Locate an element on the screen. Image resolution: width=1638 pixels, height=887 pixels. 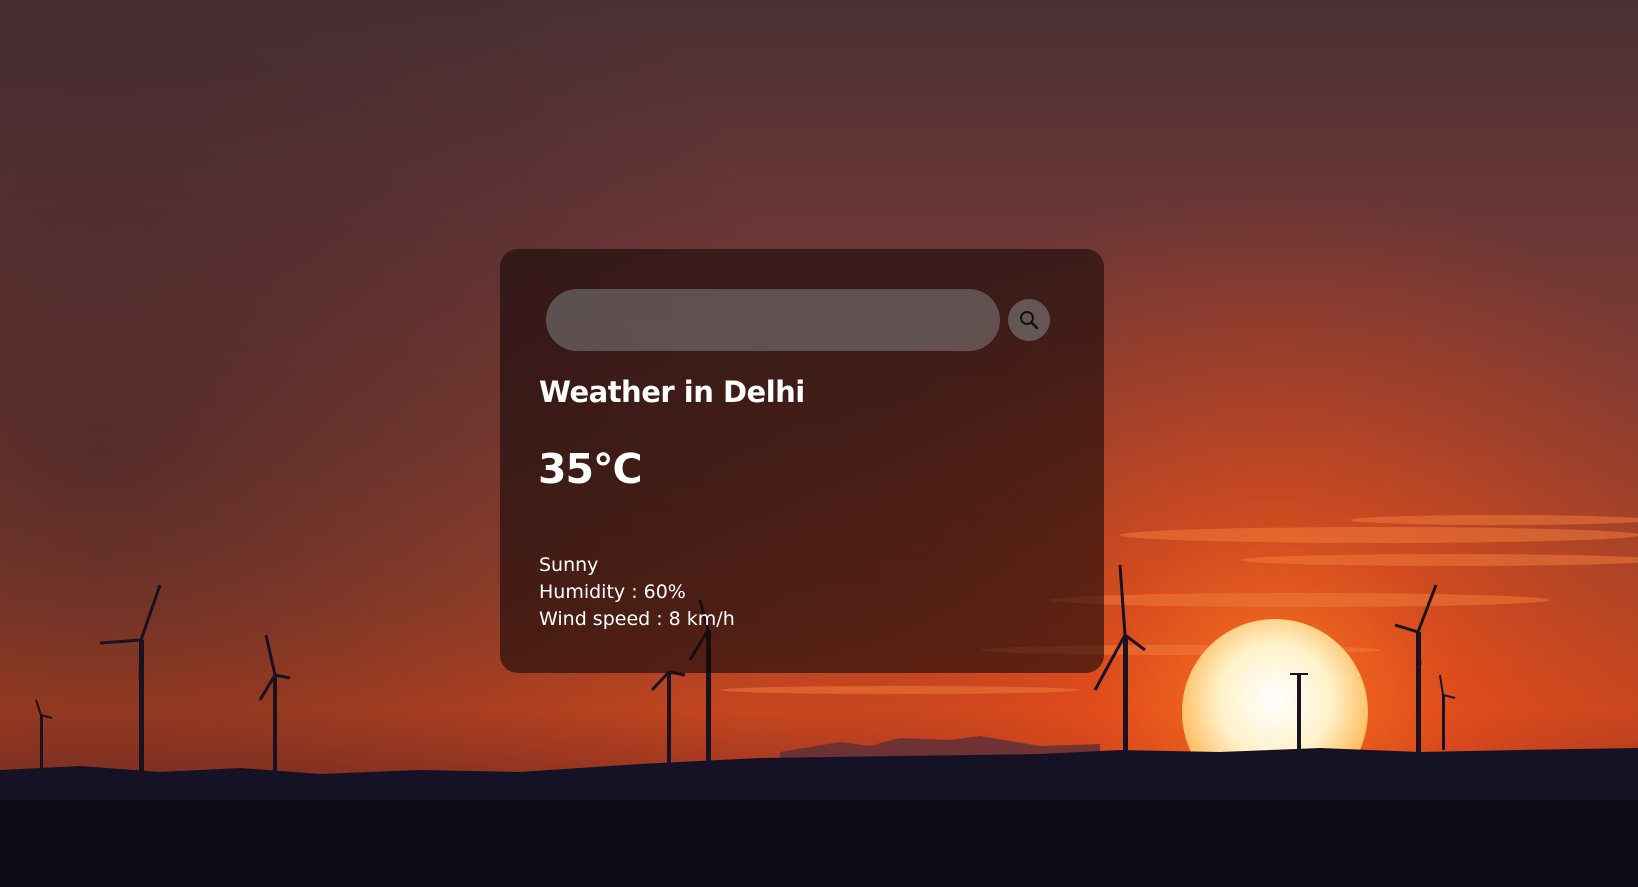
humidity-value: Humidity : 60% is located at coordinates (612, 592).